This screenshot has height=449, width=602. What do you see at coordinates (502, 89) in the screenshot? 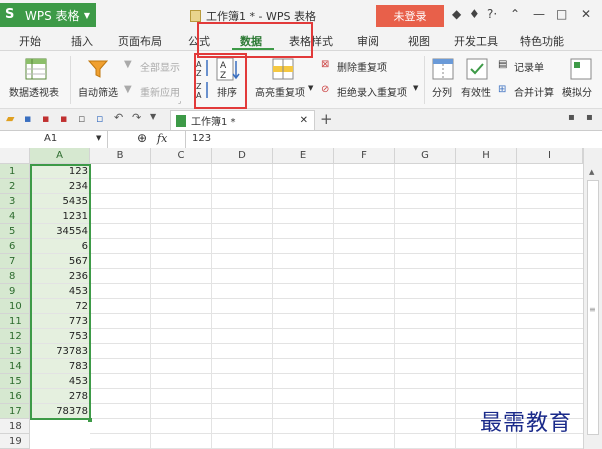
I see `consolidate-icon: ⊞` at bounding box center [502, 89].